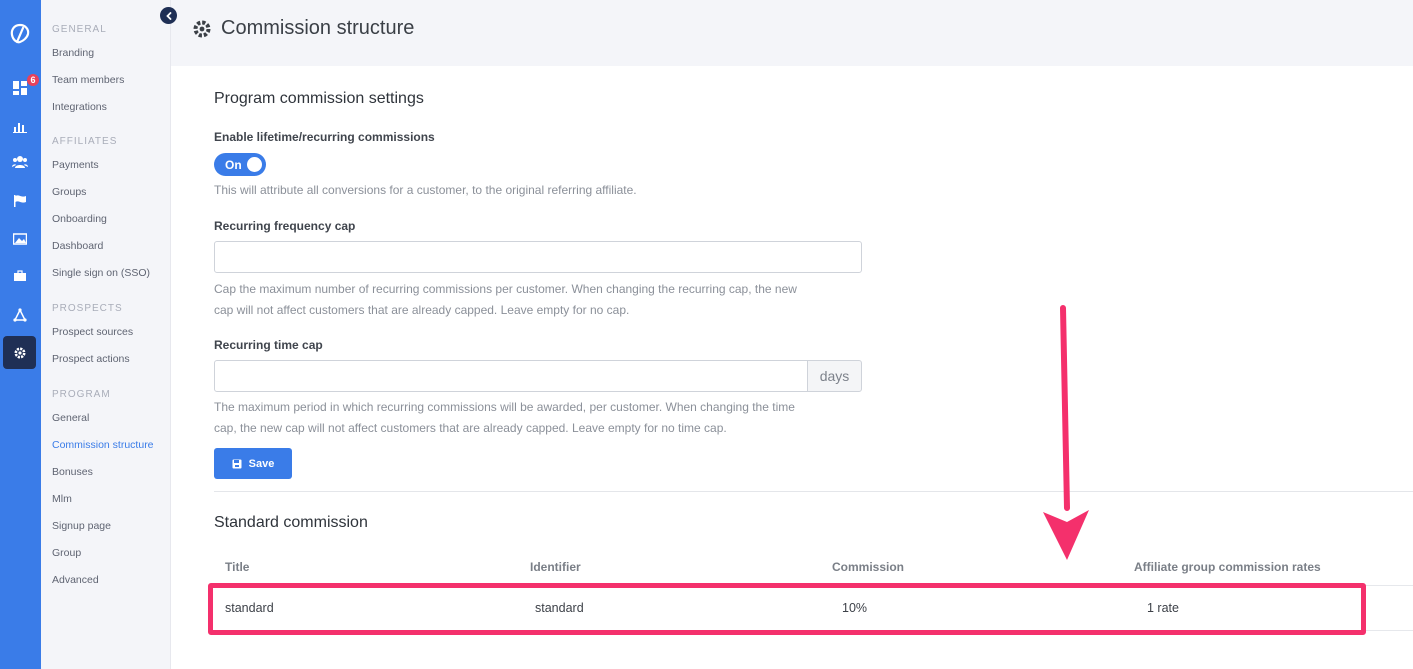 The image size is (1413, 669). I want to click on sidebar-item-commission-structure: Commission structure, so click(103, 445).